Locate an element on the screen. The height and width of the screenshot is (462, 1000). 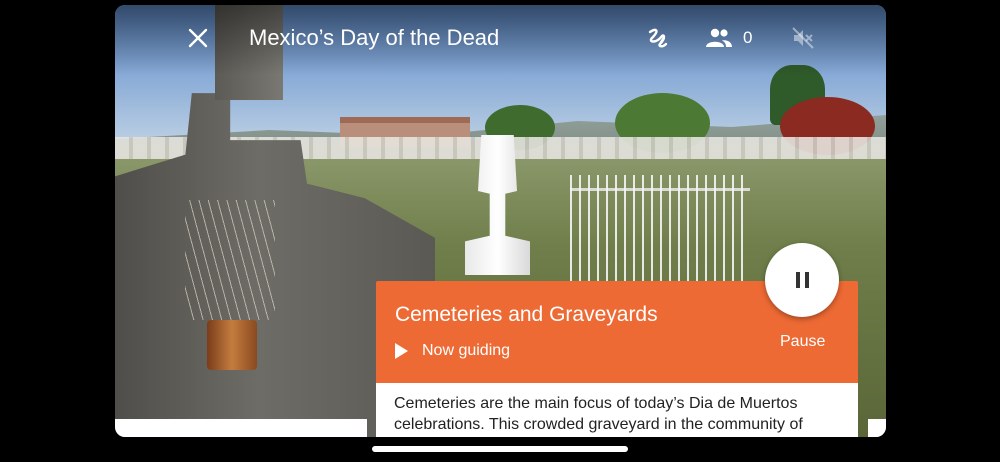
dry-stems is located at coordinates (230, 260).